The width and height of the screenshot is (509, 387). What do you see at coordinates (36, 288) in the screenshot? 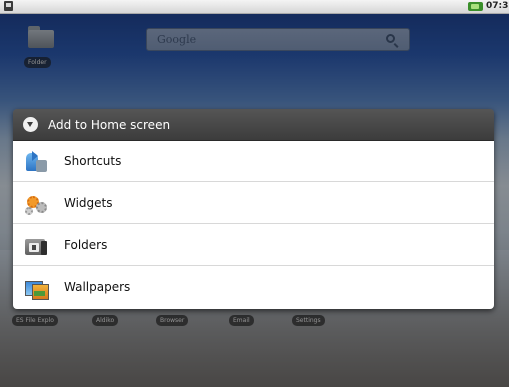
I see `wallpaper-icon` at bounding box center [36, 288].